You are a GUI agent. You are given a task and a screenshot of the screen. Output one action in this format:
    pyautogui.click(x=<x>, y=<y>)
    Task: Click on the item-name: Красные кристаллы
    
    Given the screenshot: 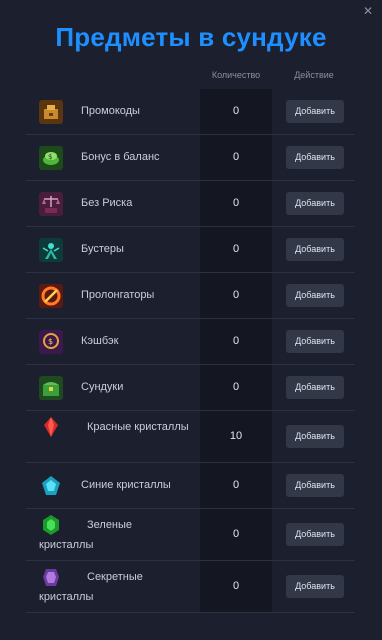 What is the action you would take?
    pyautogui.click(x=138, y=427)
    